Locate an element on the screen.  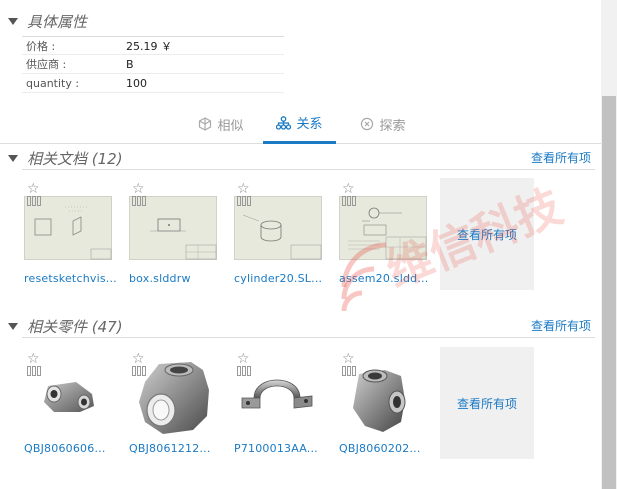
attribute-row: quantity : 100 is located at coordinates (153, 83).